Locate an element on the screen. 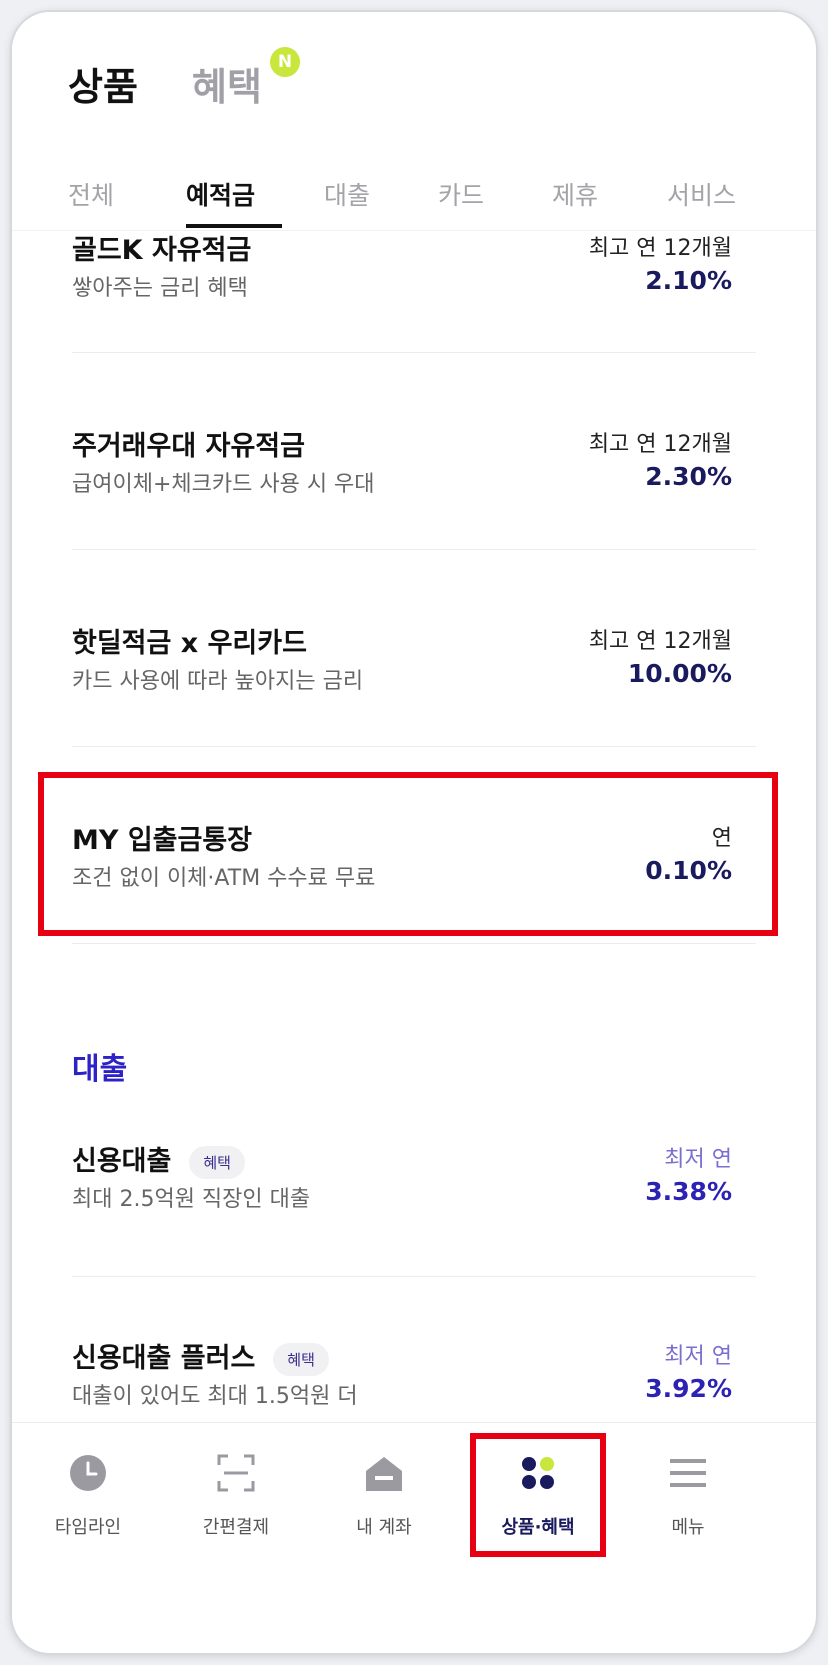 This screenshot has width=828, height=1665. tab-all: 전체 is located at coordinates (91, 194).